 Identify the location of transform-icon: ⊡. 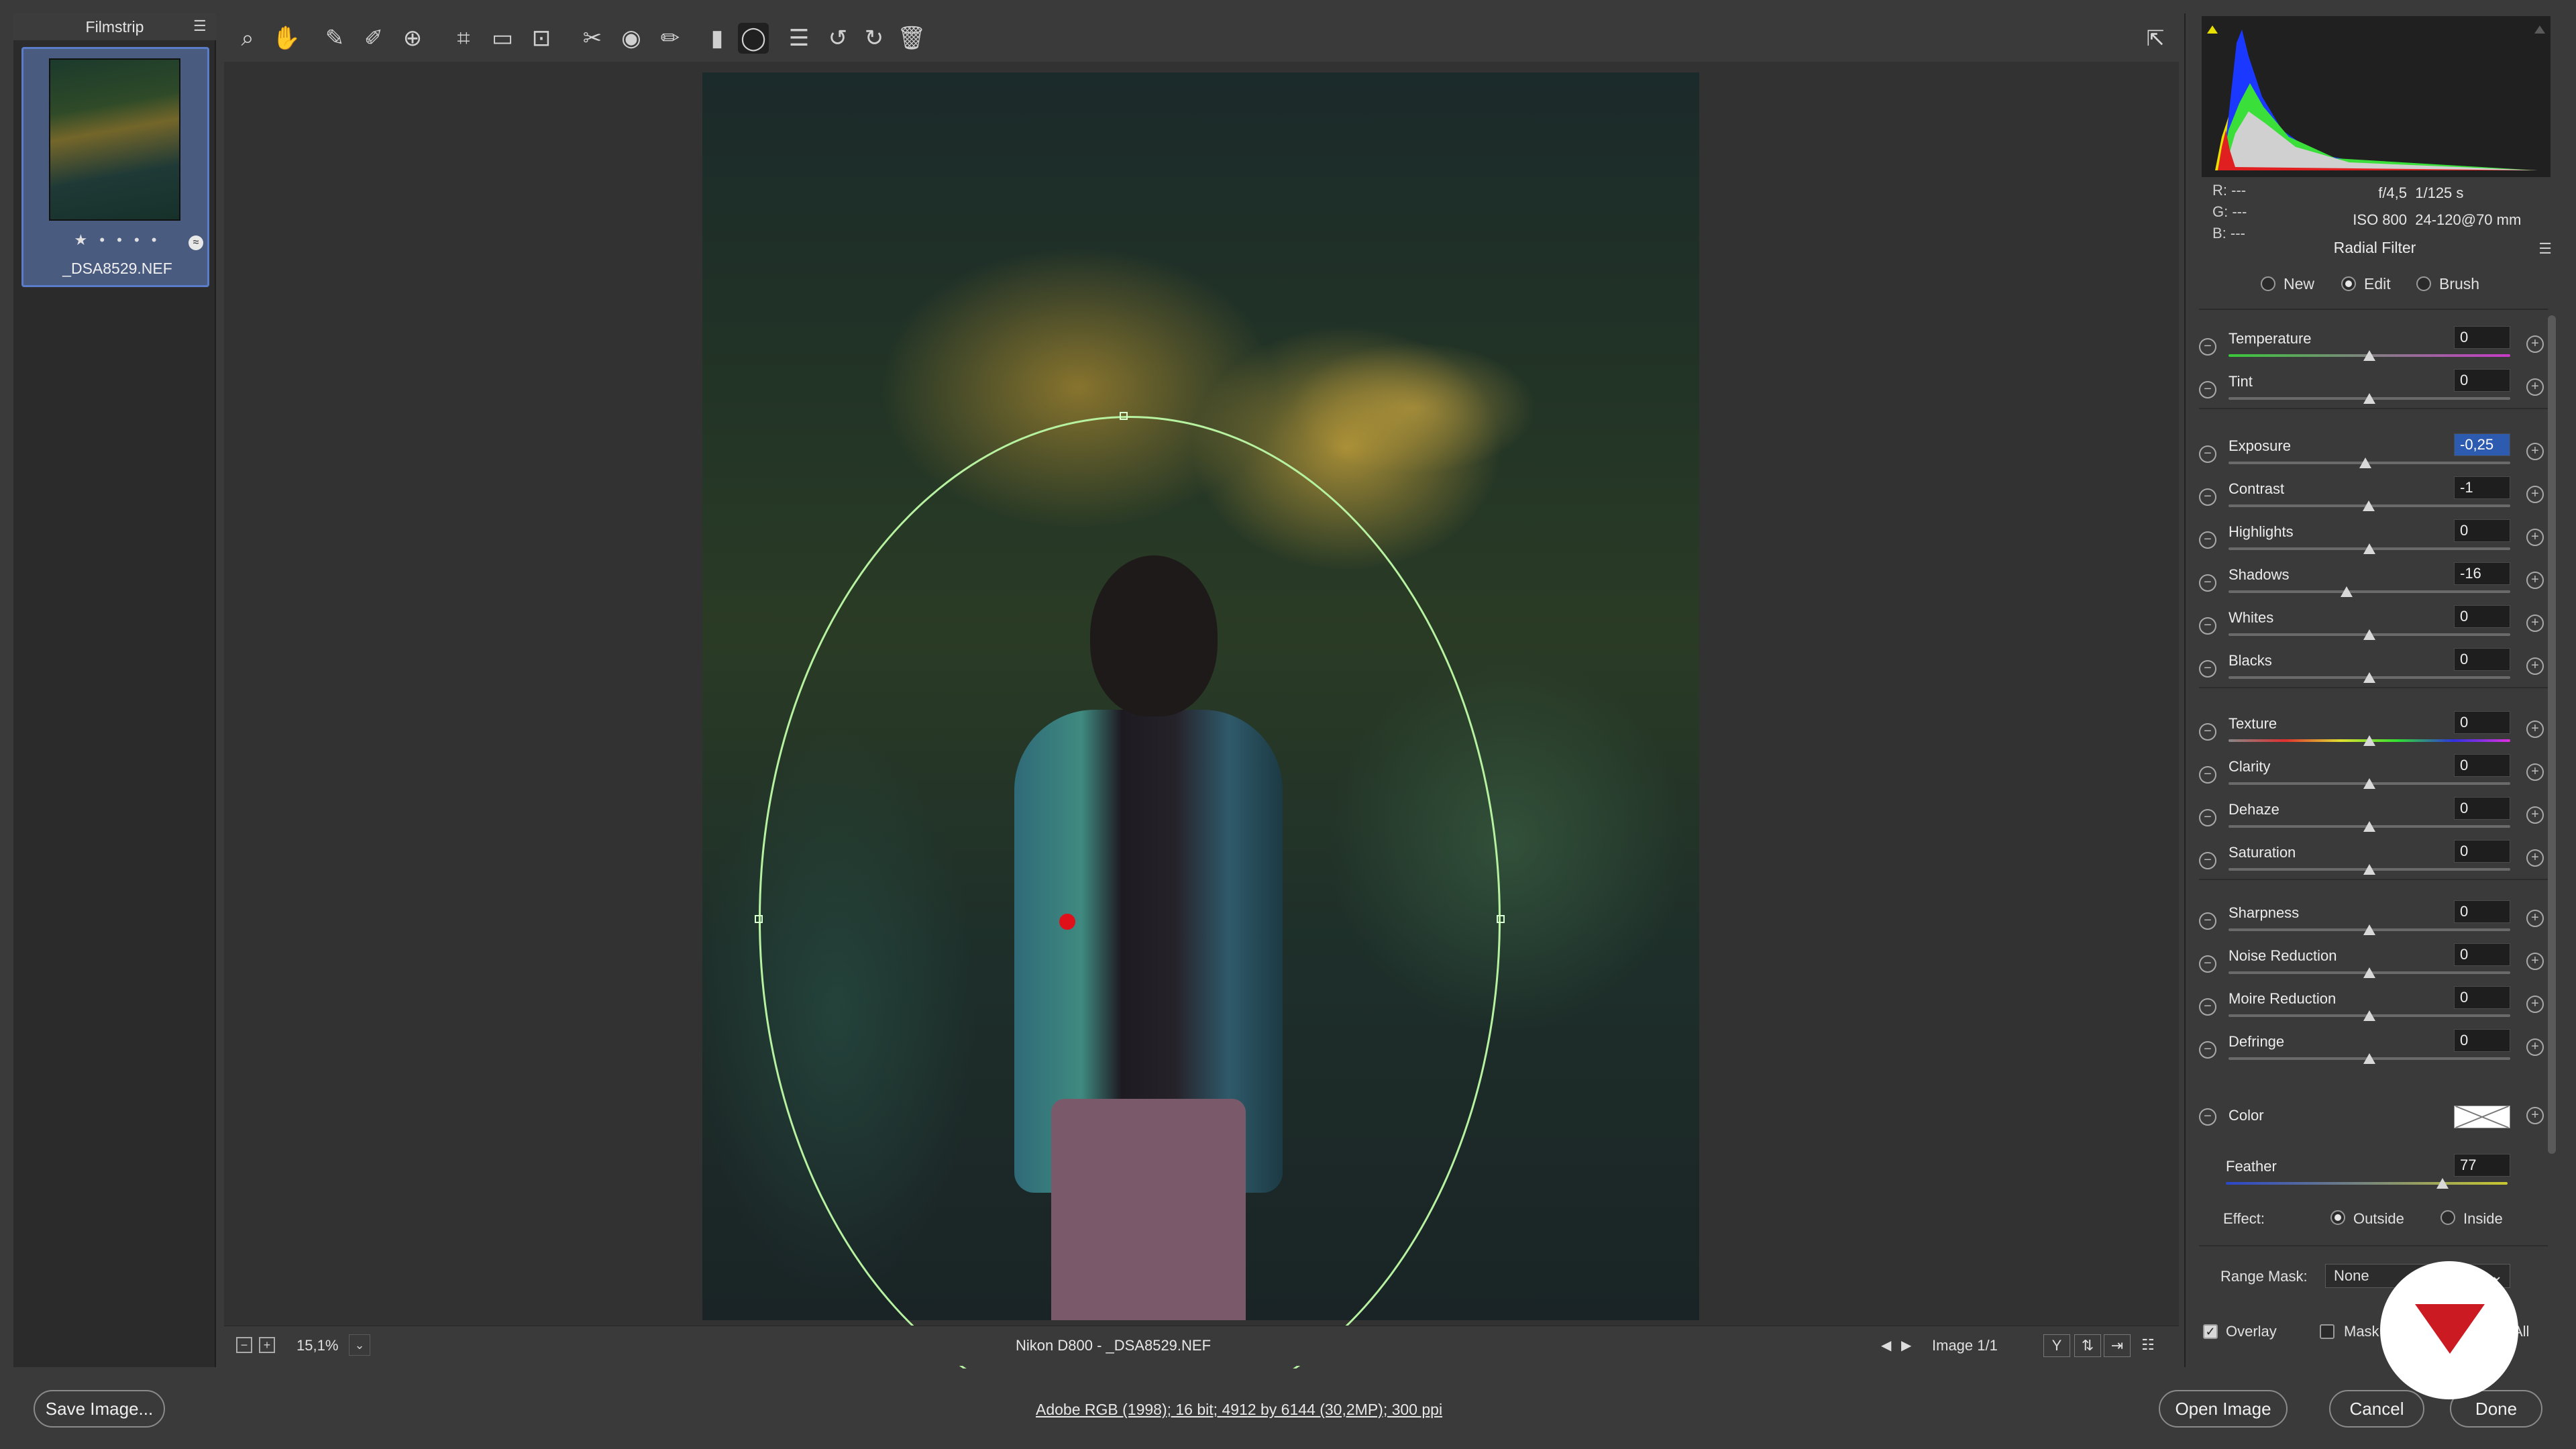
(541, 38).